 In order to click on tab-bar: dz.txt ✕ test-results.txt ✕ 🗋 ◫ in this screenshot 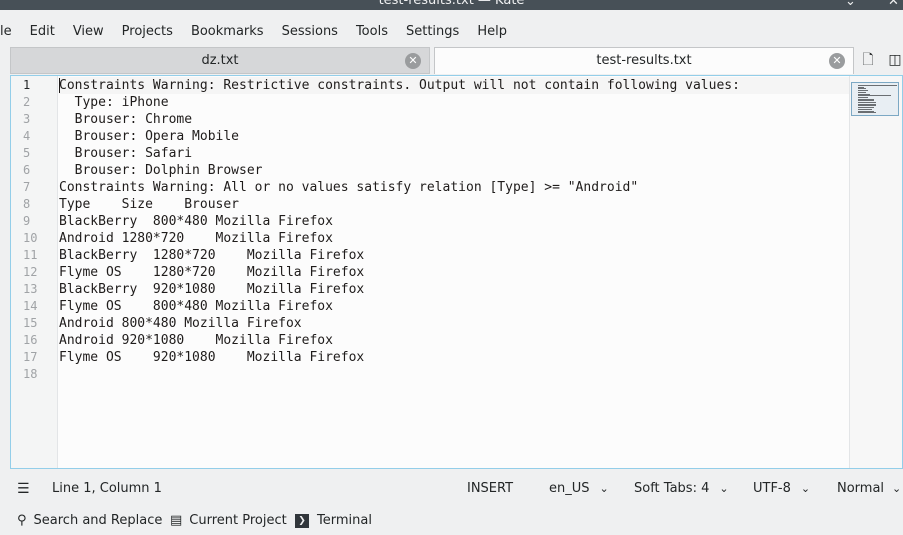, I will do `click(456, 60)`.